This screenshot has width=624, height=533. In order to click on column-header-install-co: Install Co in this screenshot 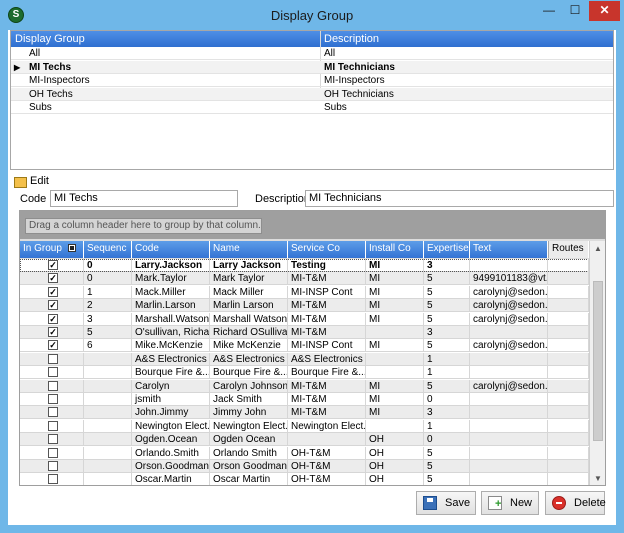, I will do `click(395, 249)`.